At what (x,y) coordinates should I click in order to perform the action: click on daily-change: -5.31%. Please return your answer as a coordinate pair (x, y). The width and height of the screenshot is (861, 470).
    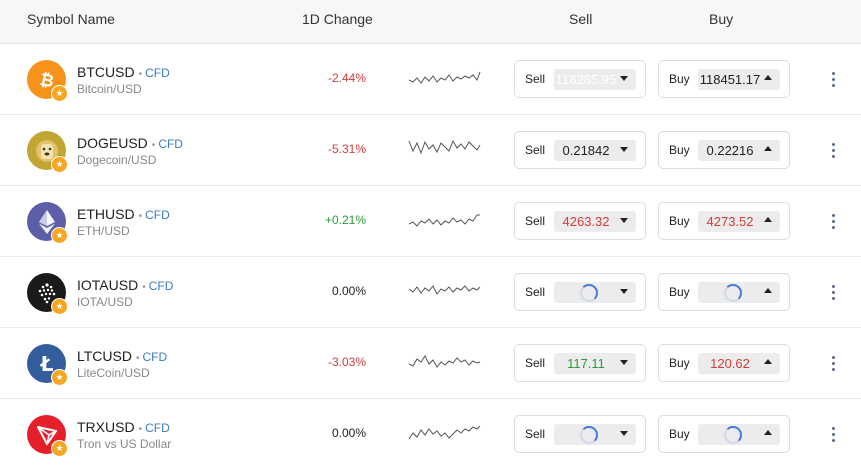
    Looking at the image, I should click on (346, 149).